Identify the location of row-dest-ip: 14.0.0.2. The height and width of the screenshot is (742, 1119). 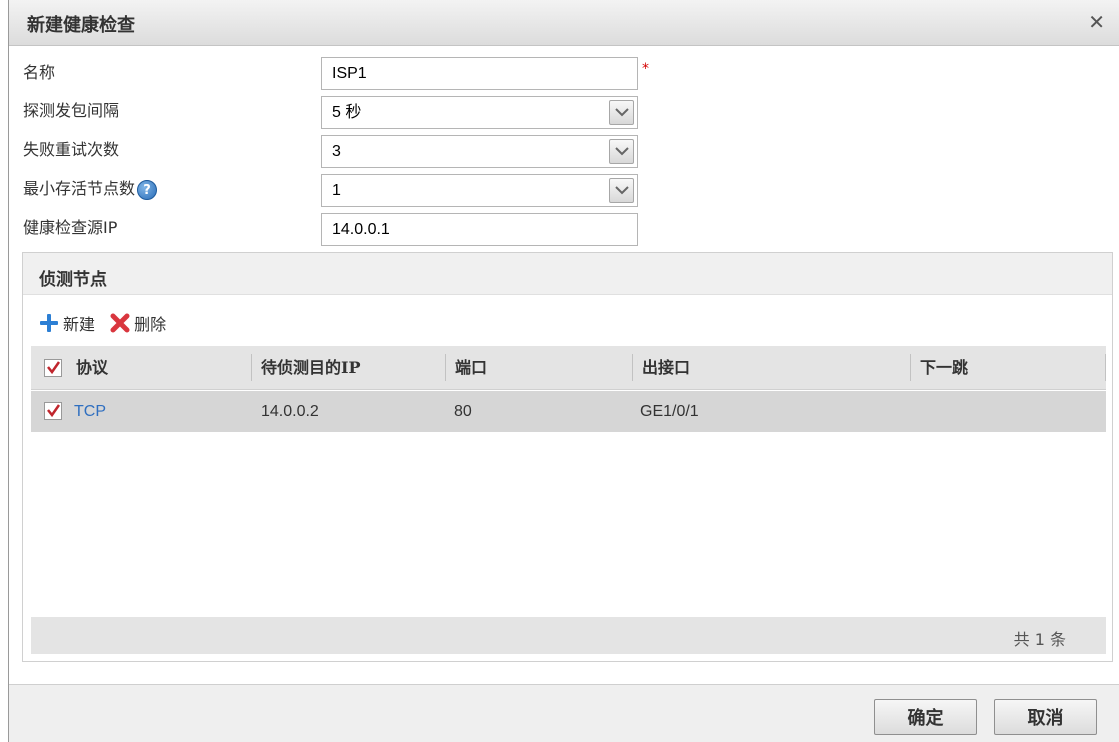
(290, 411).